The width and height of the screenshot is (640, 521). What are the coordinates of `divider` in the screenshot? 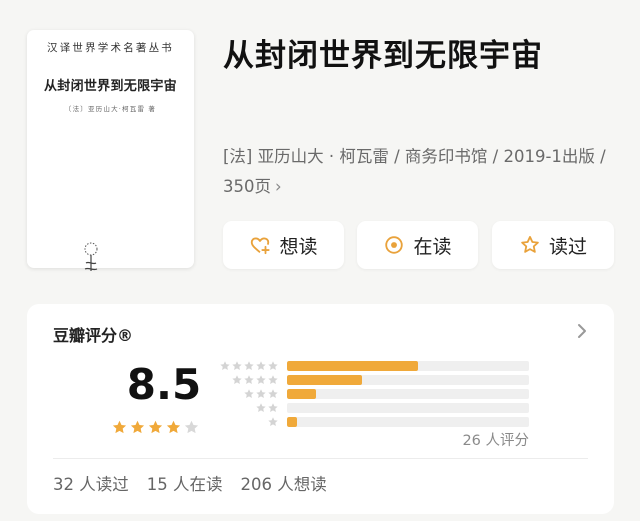 It's located at (320, 458).